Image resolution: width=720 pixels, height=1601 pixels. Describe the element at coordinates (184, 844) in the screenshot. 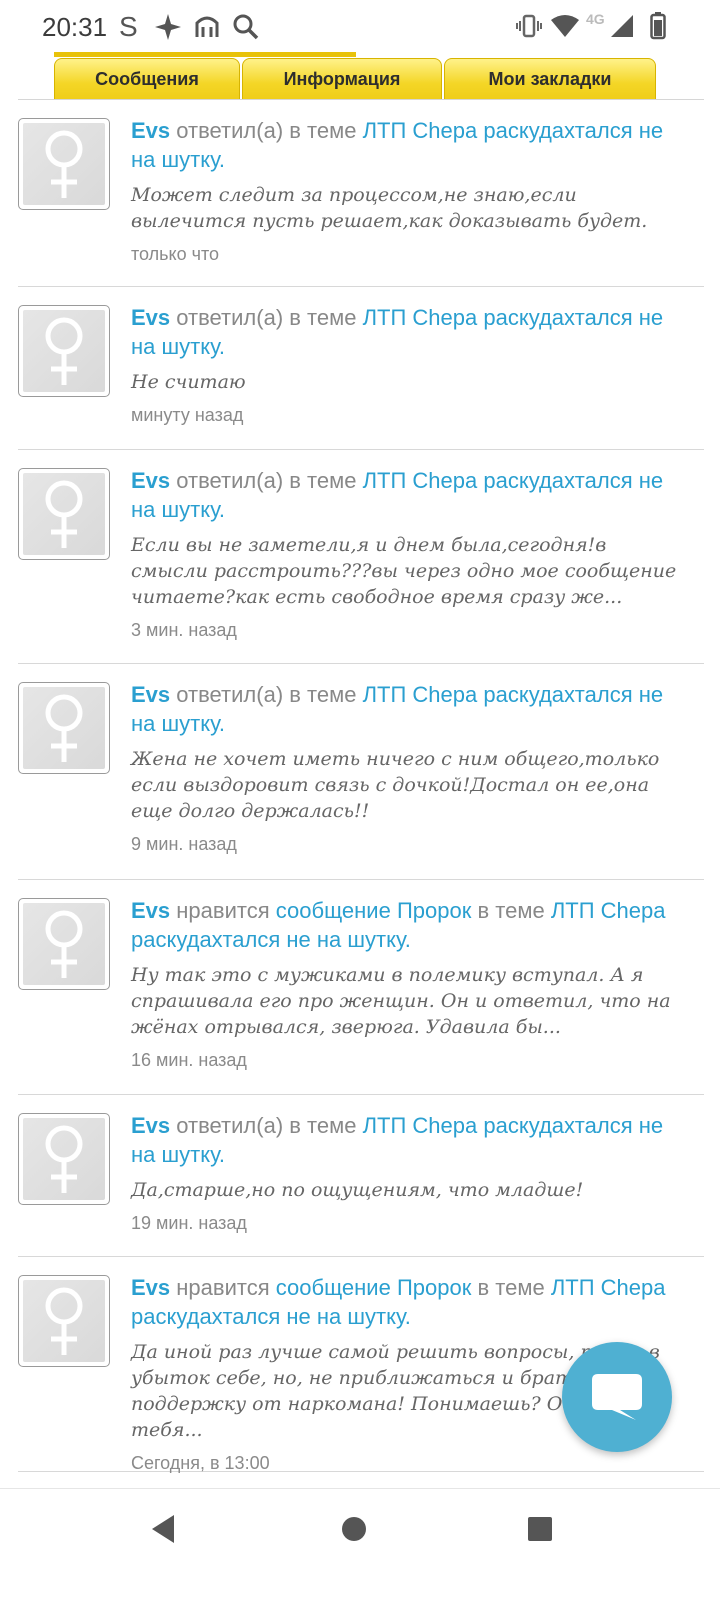

I see `timestamp: 9 мин. назад` at that location.